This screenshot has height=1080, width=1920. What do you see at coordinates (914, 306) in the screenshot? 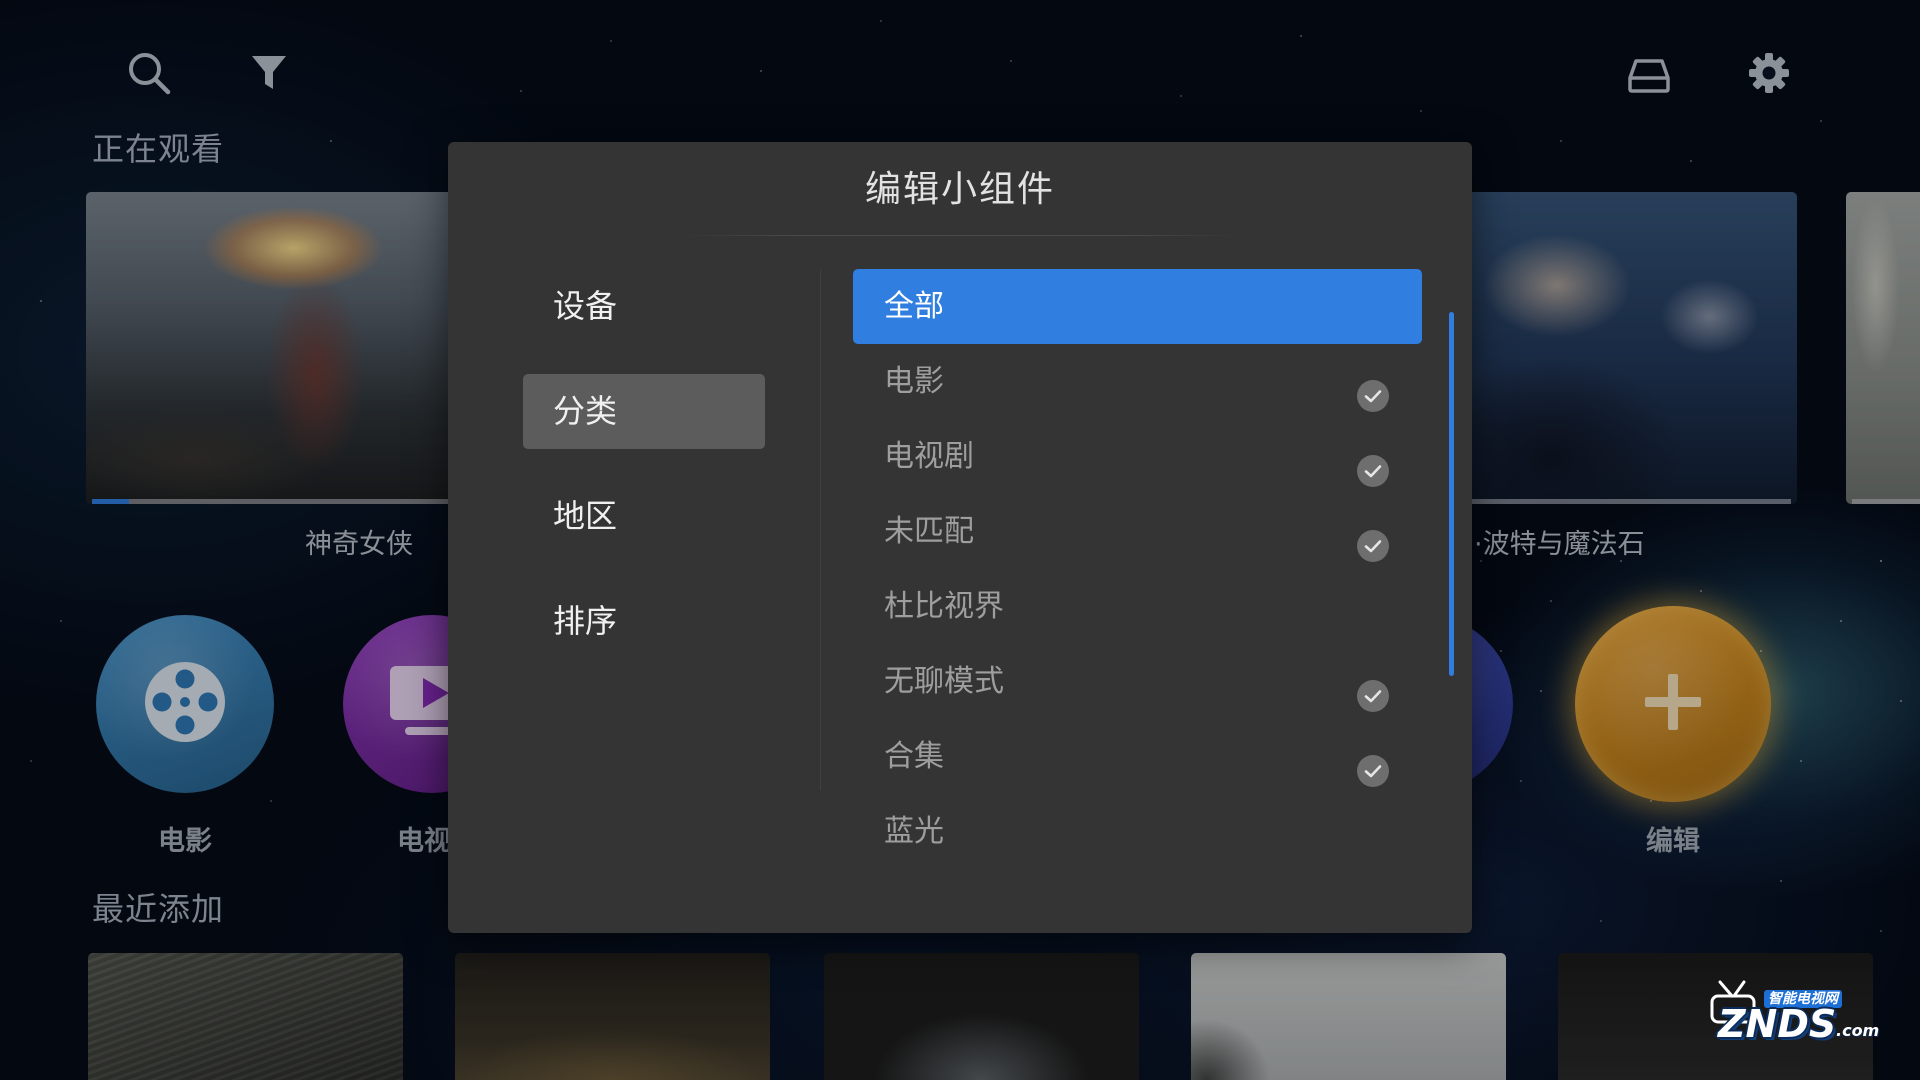
I see `option-label: 全部` at bounding box center [914, 306].